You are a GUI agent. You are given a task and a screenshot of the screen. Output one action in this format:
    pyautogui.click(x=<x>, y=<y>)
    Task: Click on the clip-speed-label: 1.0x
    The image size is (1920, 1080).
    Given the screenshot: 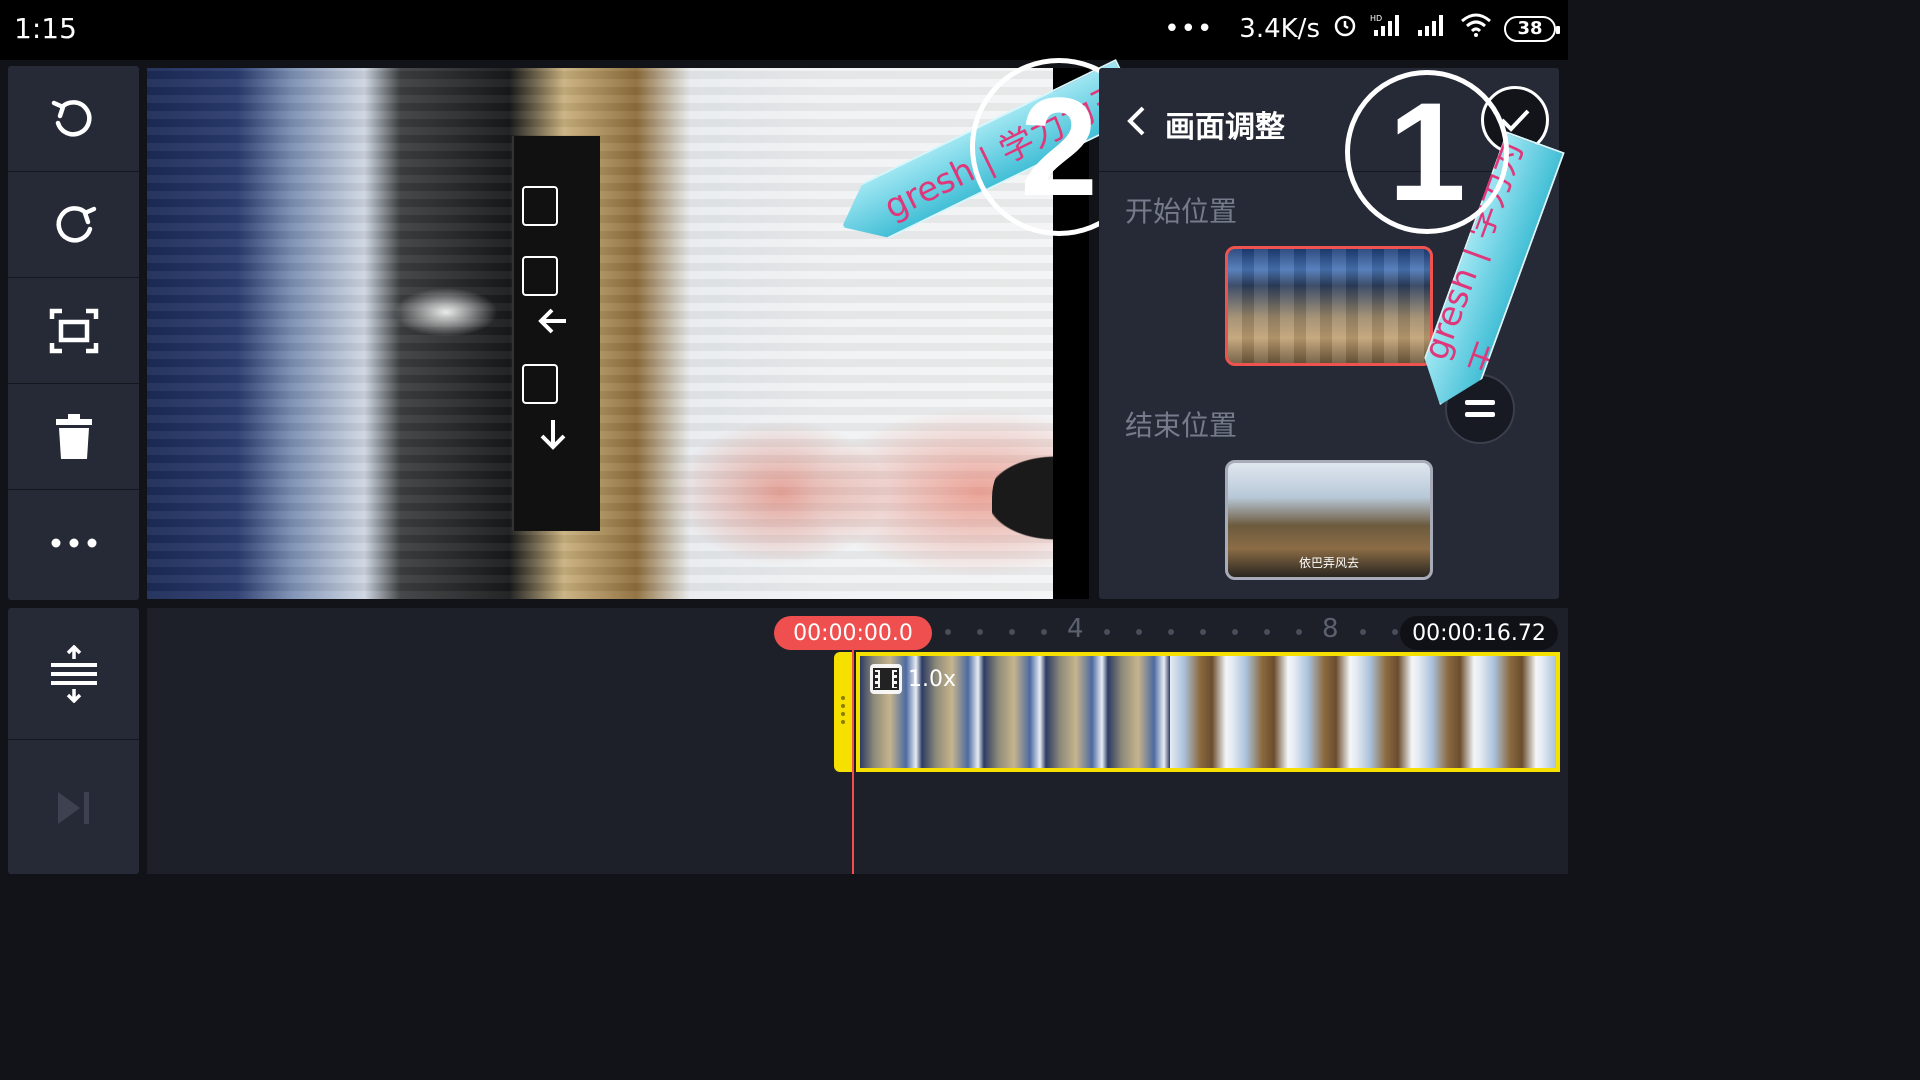 What is the action you would take?
    pyautogui.click(x=932, y=679)
    